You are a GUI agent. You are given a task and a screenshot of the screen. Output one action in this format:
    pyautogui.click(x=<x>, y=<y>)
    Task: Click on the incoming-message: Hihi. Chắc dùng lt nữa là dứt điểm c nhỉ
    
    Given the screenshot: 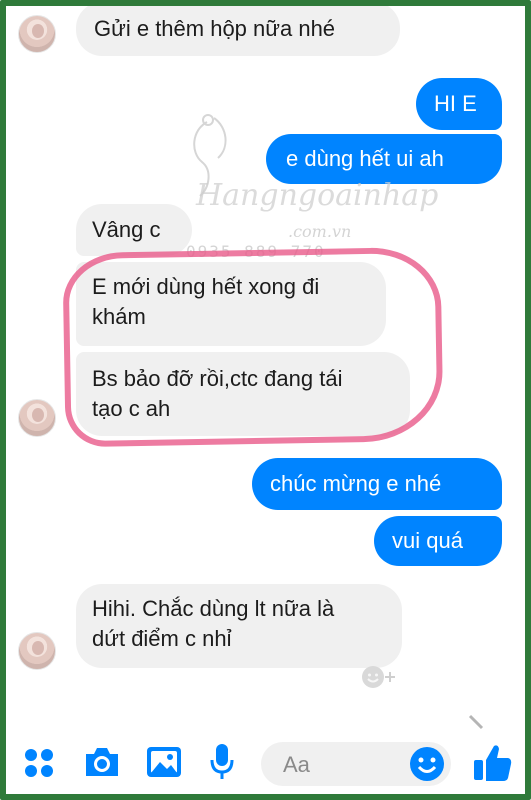 What is the action you would take?
    pyautogui.click(x=239, y=626)
    